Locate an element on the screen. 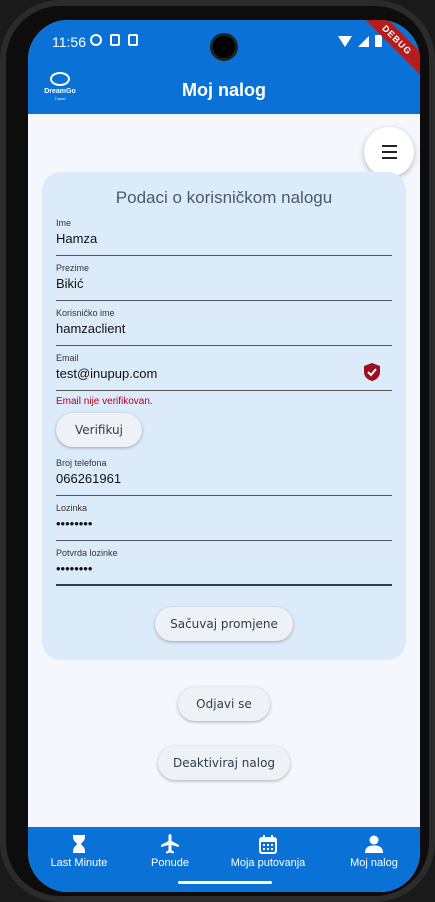 Image resolution: width=435 pixels, height=902 pixels. person-icon is located at coordinates (374, 844).